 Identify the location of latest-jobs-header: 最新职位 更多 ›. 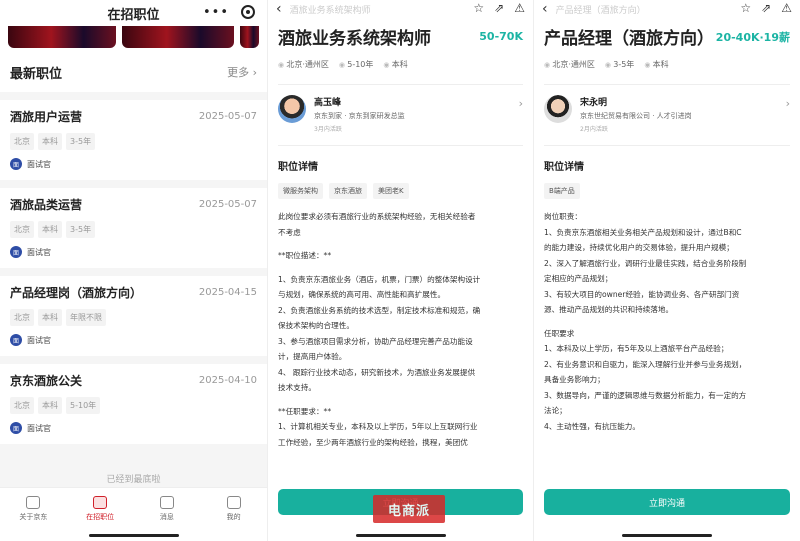
(133, 72).